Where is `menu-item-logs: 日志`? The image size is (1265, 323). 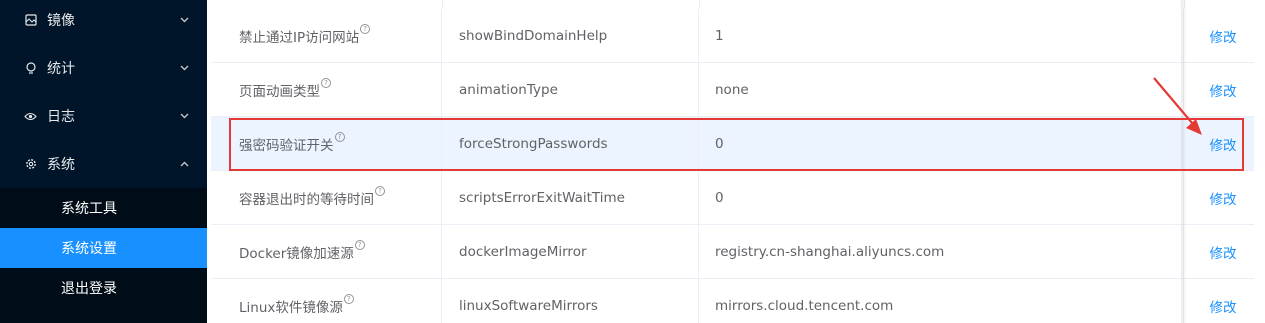 menu-item-logs: 日志 is located at coordinates (103, 116).